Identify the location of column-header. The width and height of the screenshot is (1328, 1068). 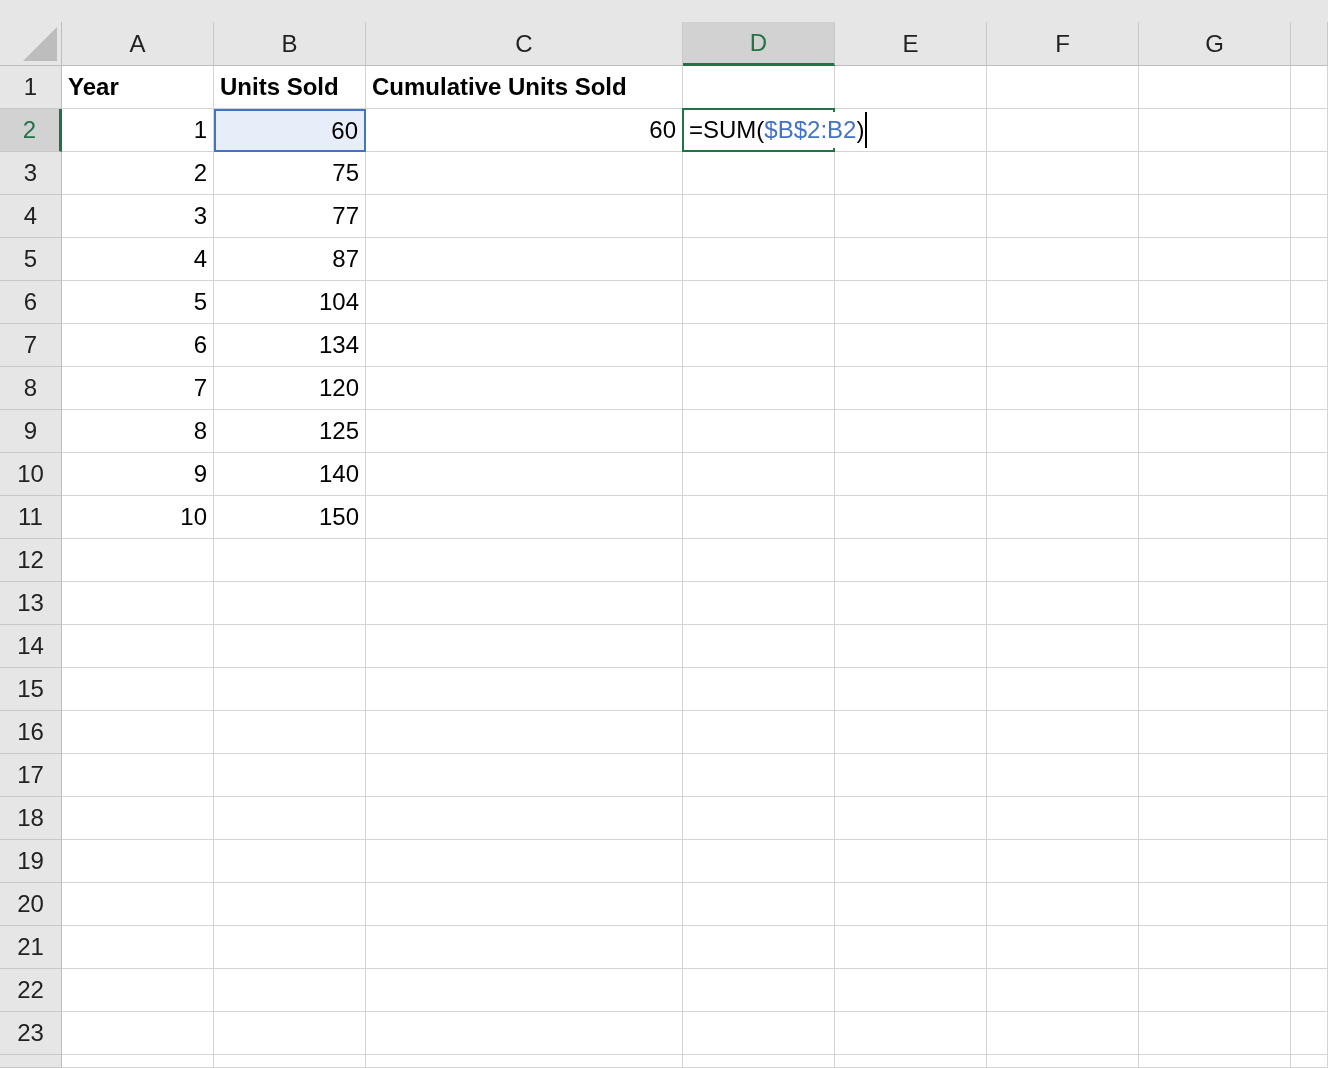
(1309, 44).